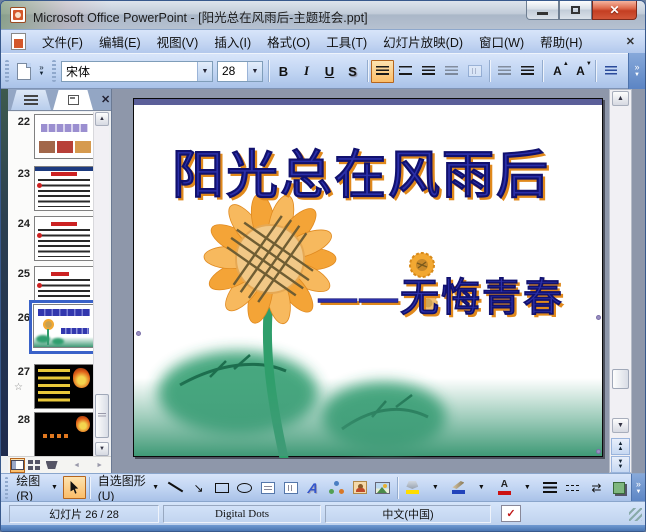  What do you see at coordinates (99, 465) in the screenshot?
I see `right-arrow-icon: ►` at bounding box center [99, 465].